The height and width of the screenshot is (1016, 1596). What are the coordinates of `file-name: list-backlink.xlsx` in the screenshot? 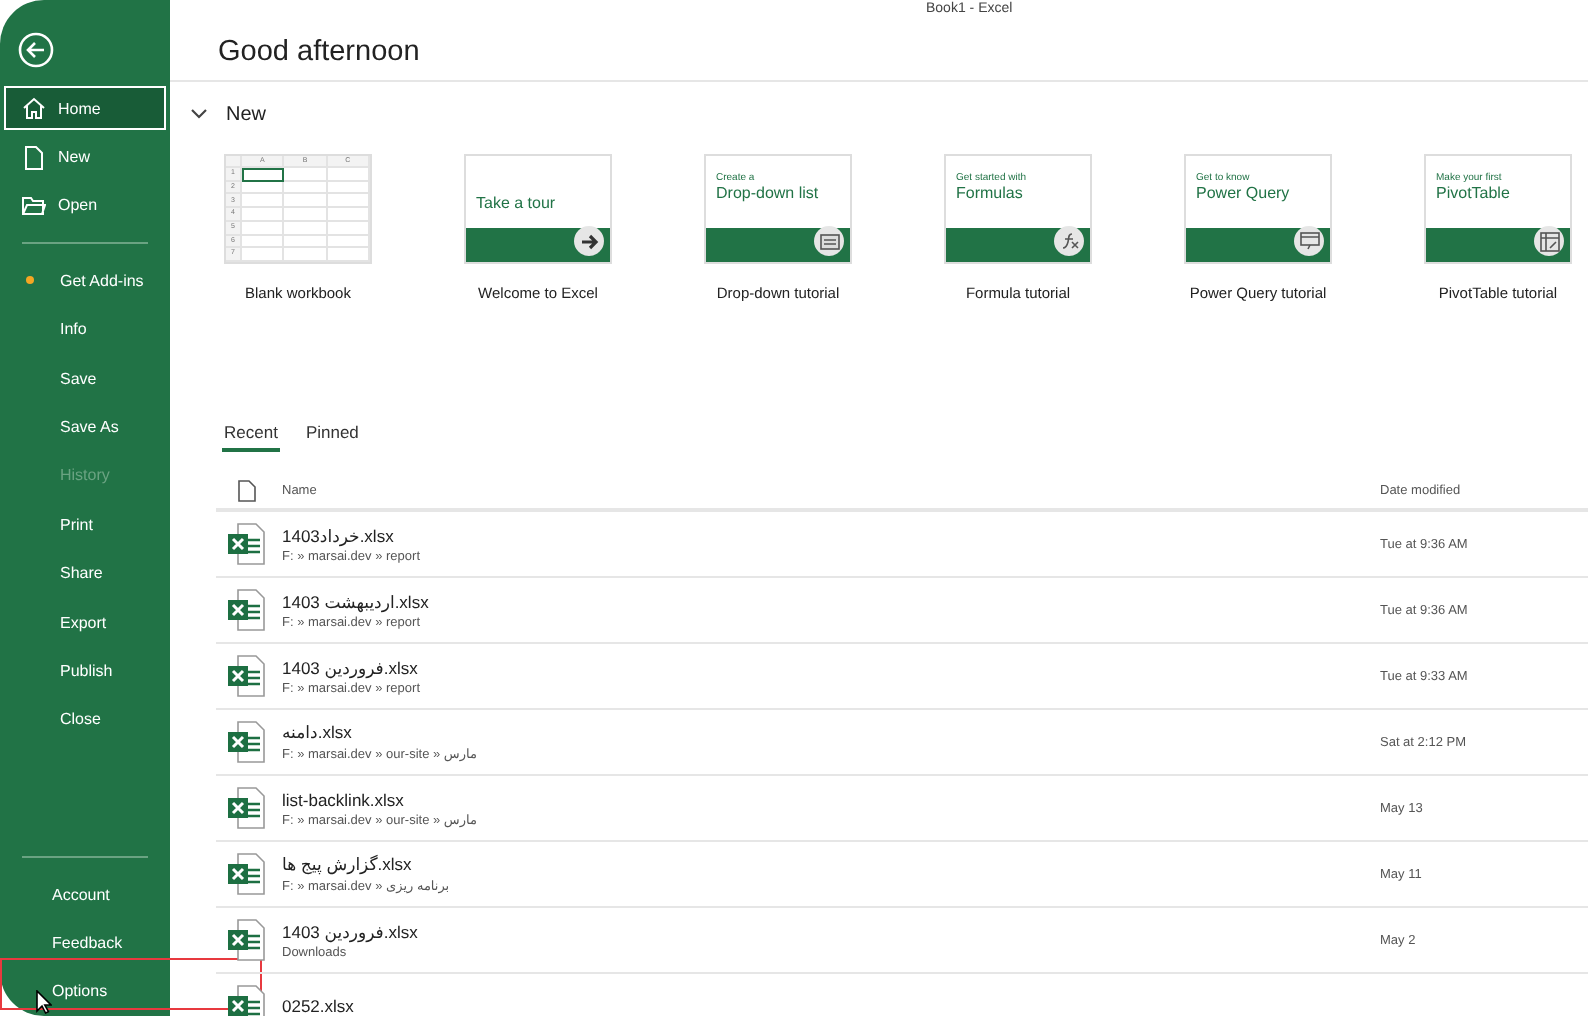 It's located at (344, 799).